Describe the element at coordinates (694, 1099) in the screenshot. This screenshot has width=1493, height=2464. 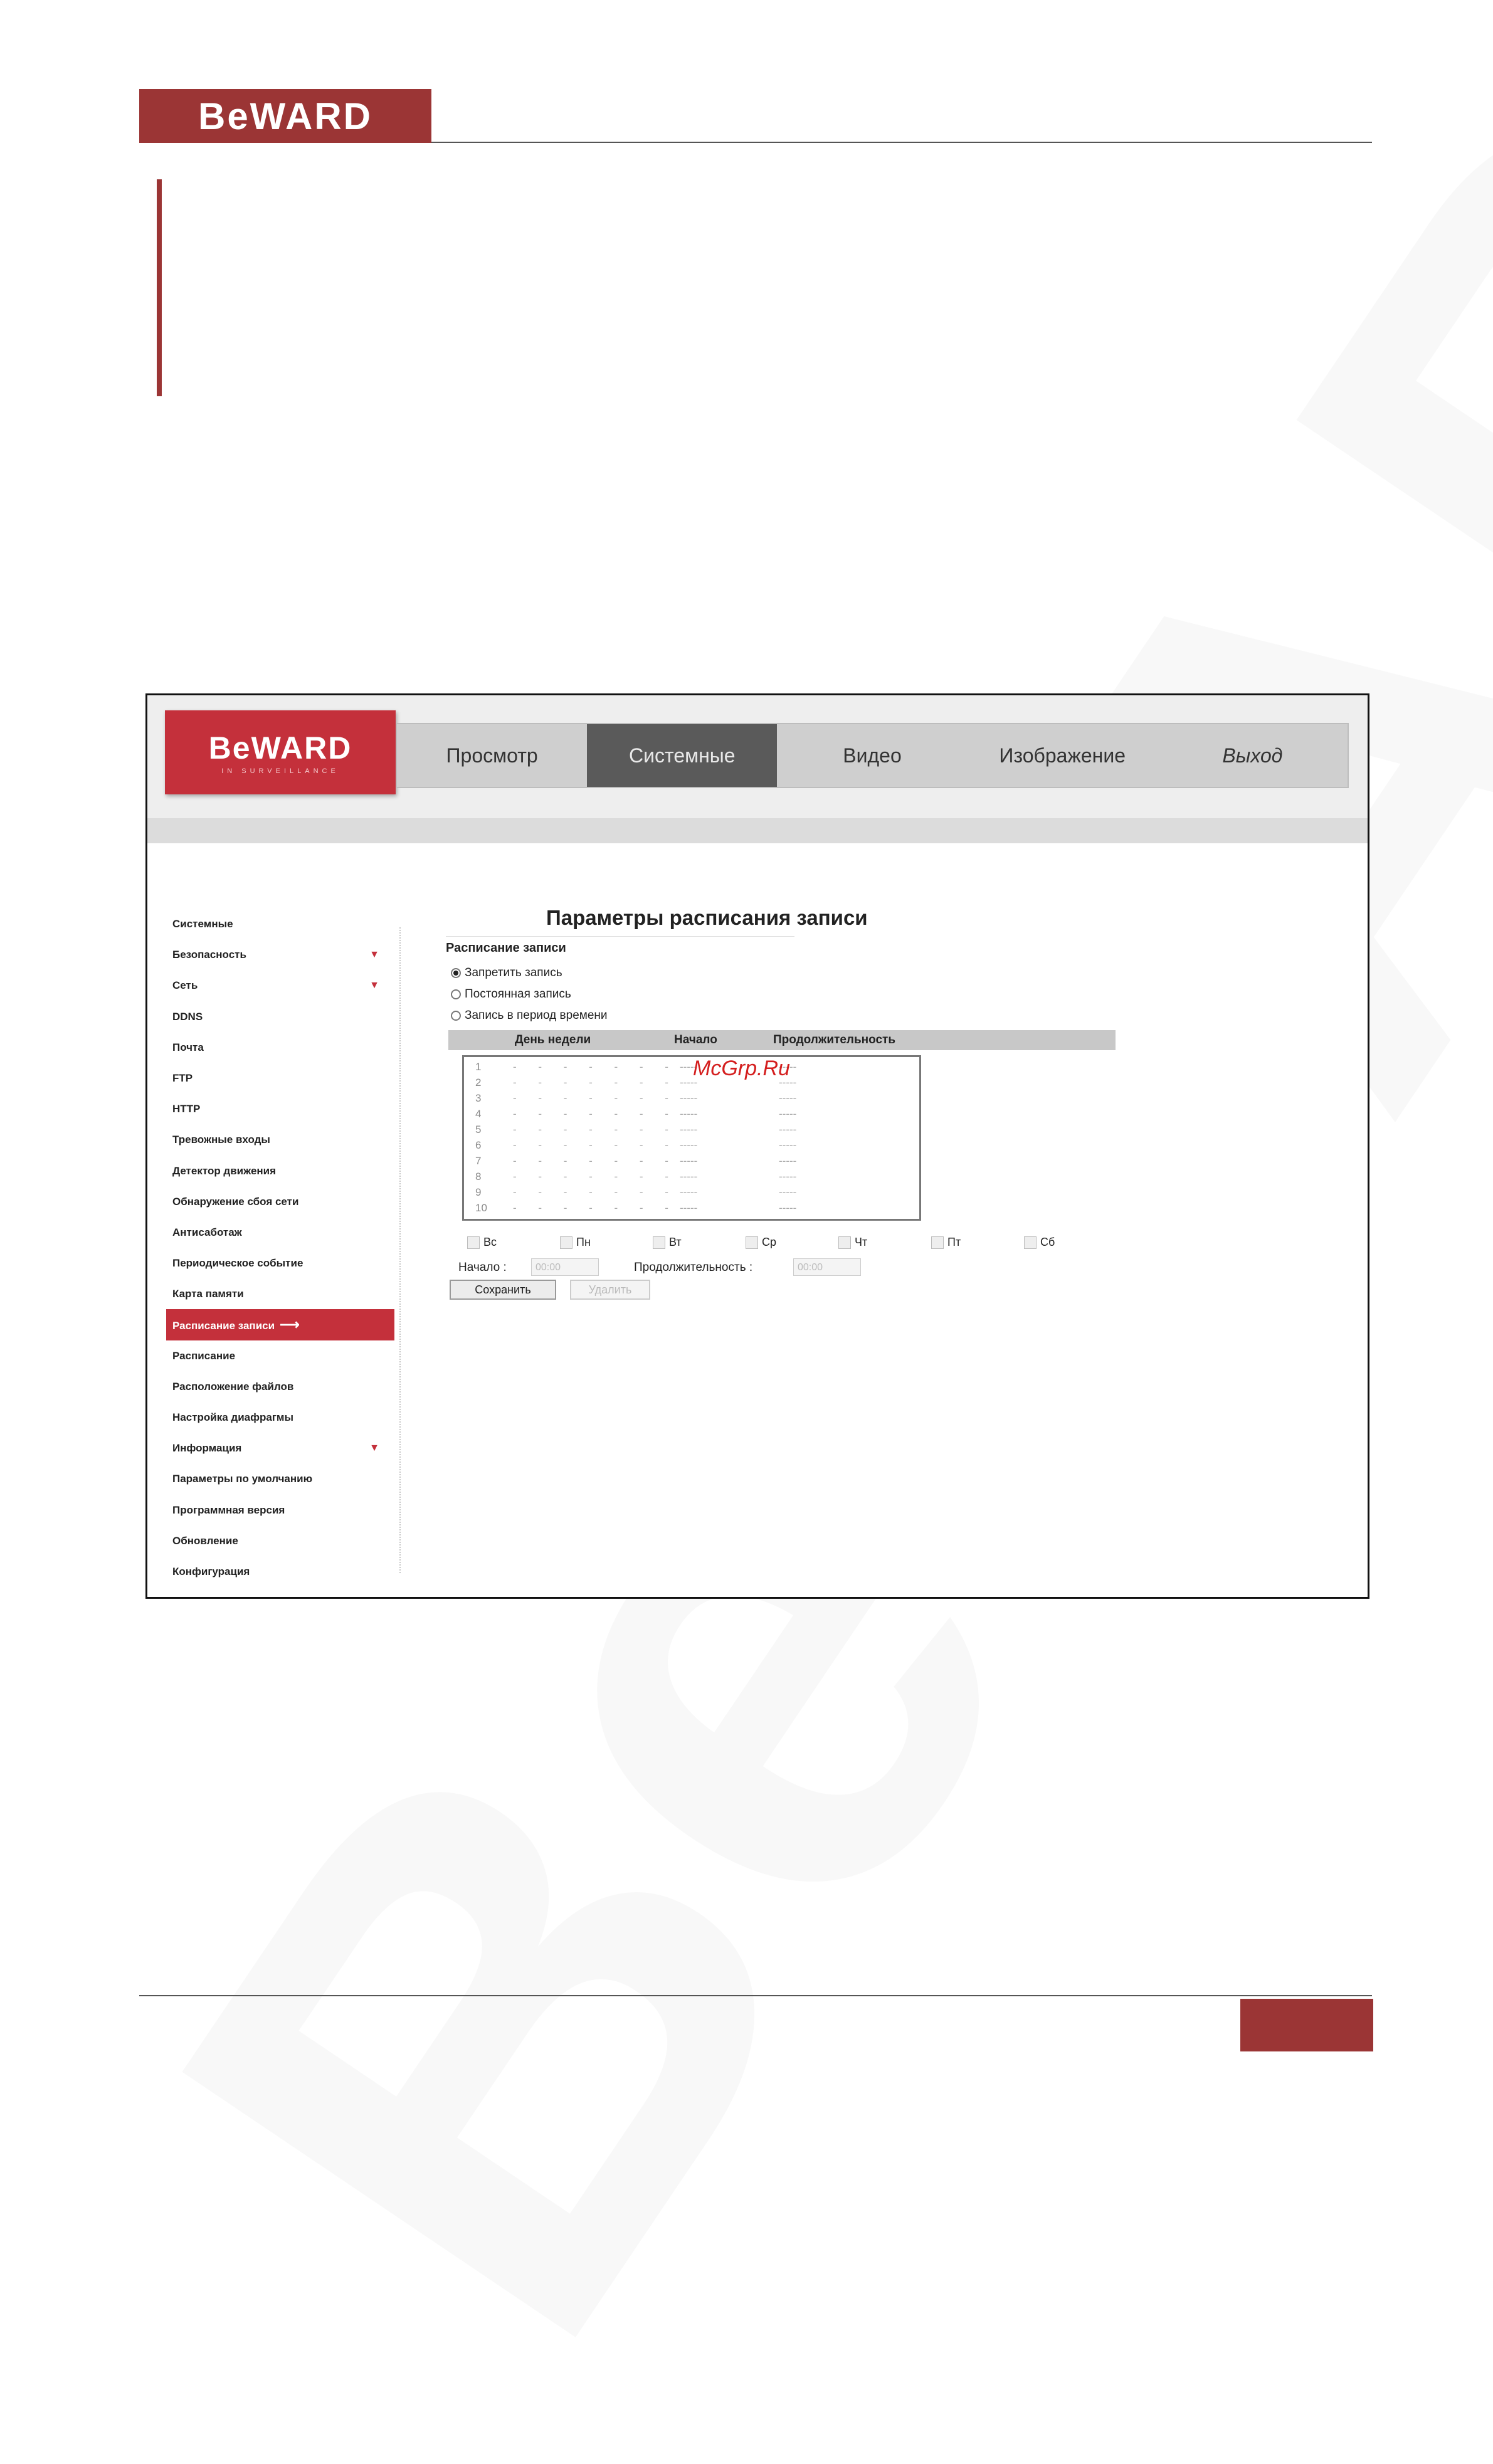
I see `list-item: 3- - - - - - - ----- -----` at that location.